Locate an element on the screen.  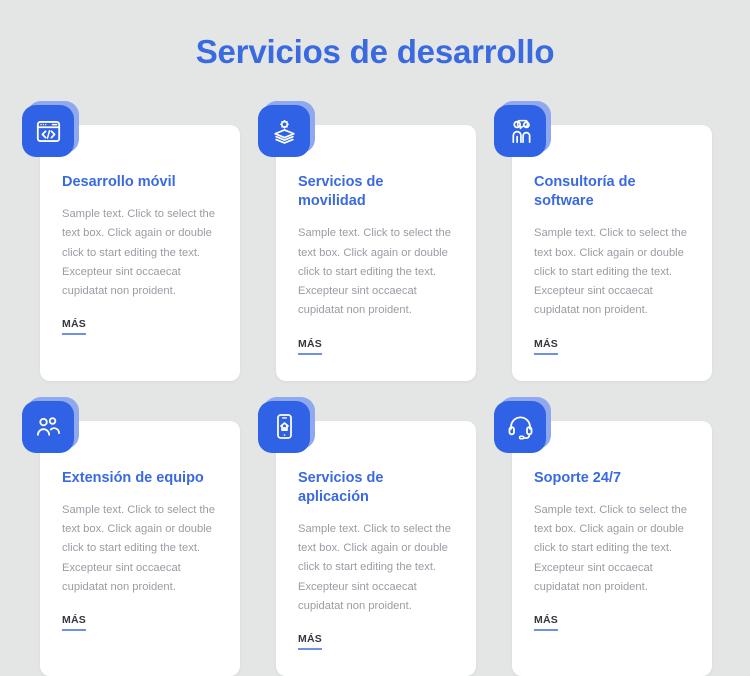
card-title: Desarrollo móvil is located at coordinates (119, 182).